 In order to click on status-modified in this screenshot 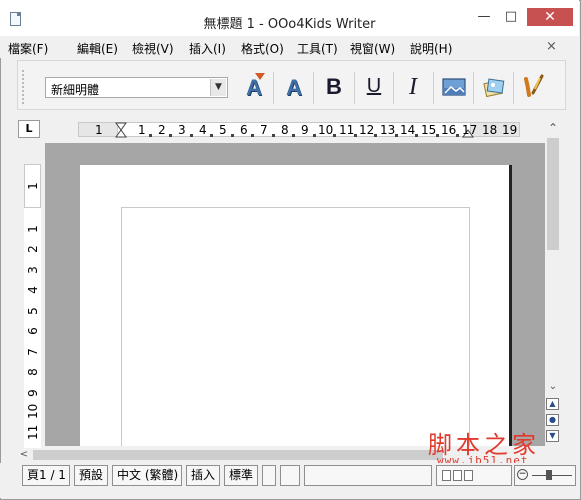, I will do `click(269, 475)`.